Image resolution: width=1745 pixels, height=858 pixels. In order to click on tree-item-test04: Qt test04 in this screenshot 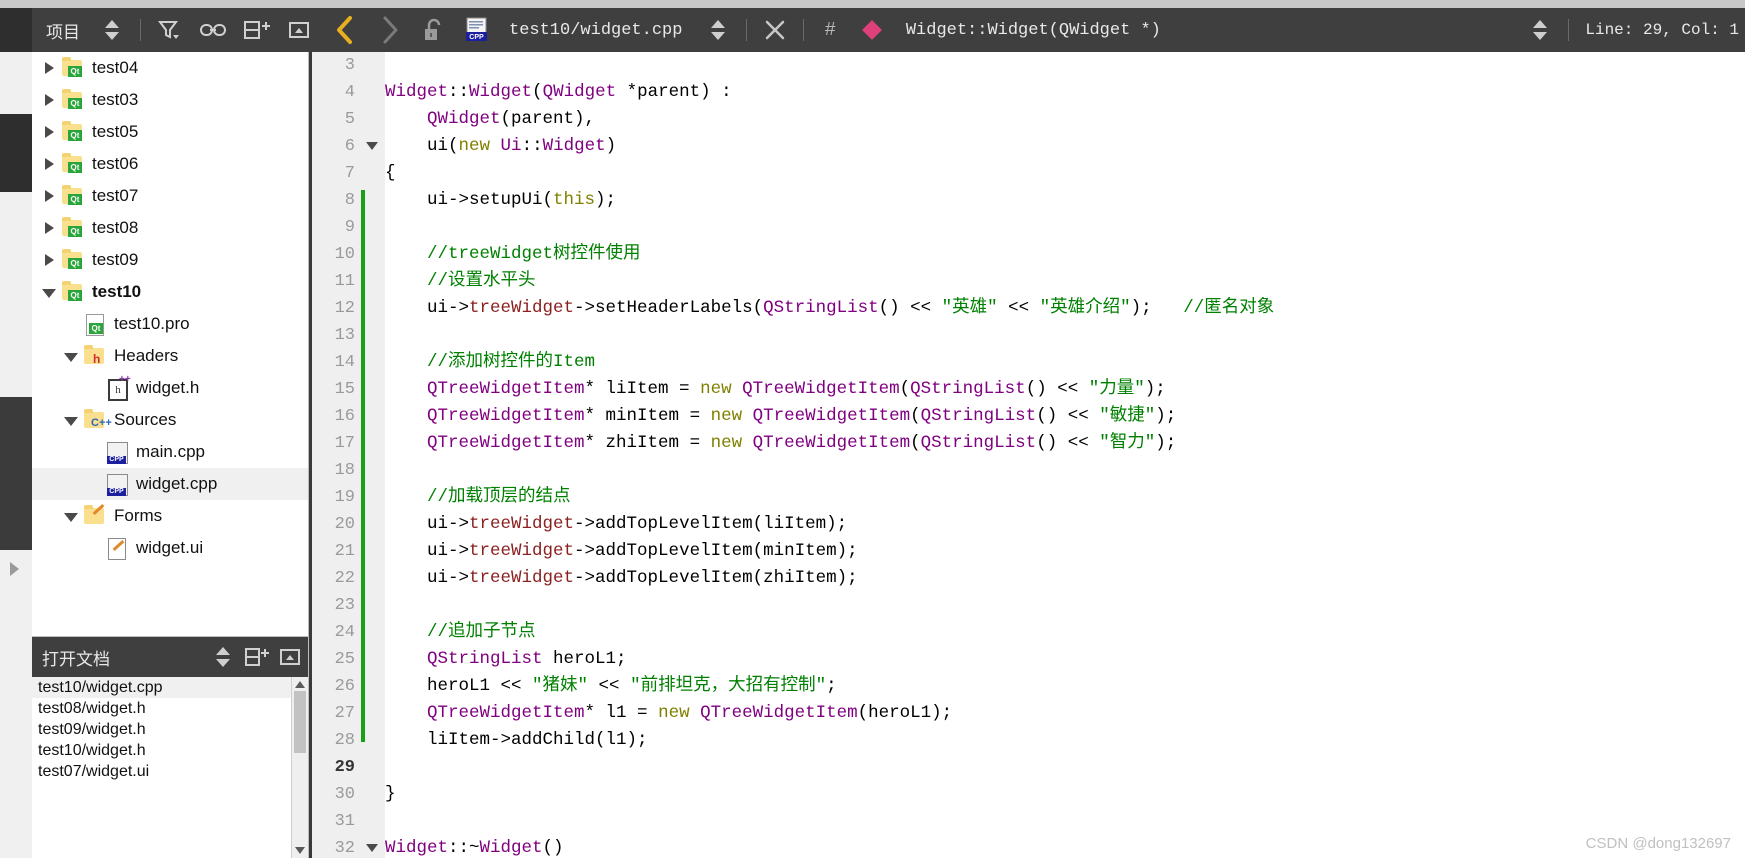, I will do `click(170, 68)`.